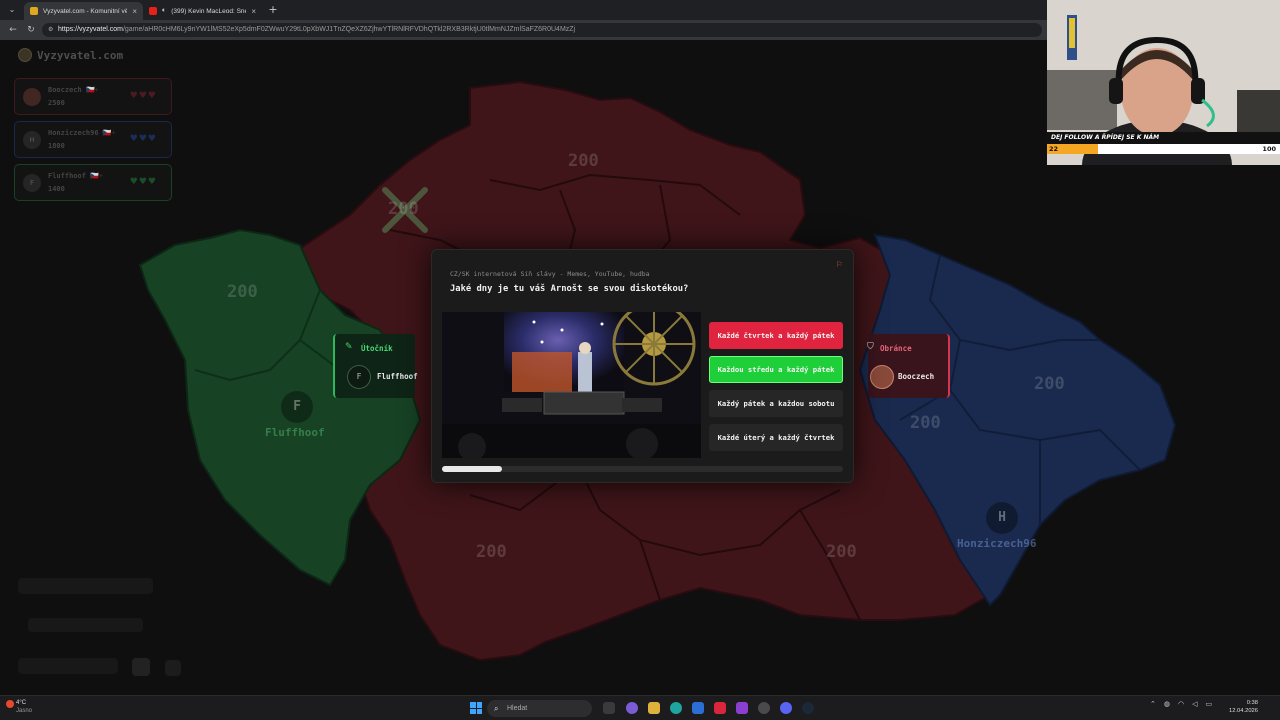  What do you see at coordinates (153, 11) in the screenshot?
I see `youtube-favicon-icon` at bounding box center [153, 11].